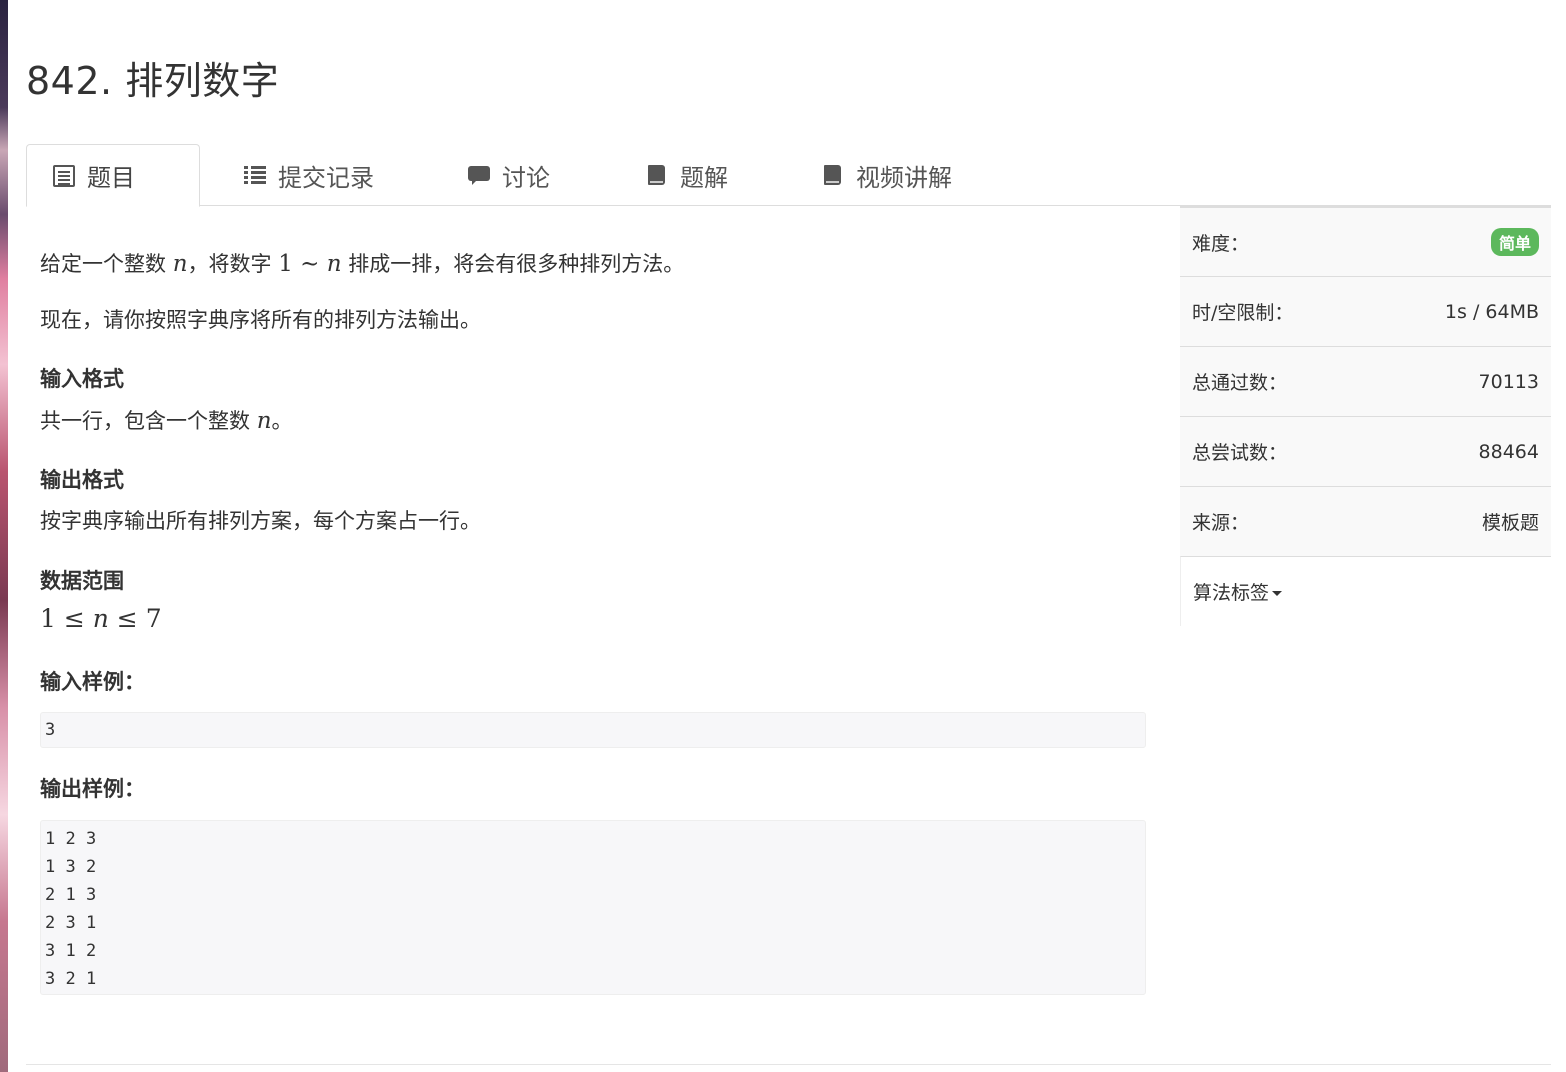 The width and height of the screenshot is (1566, 1072). I want to click on algorithm-tags-toggle: 算法标签, so click(1238, 591).